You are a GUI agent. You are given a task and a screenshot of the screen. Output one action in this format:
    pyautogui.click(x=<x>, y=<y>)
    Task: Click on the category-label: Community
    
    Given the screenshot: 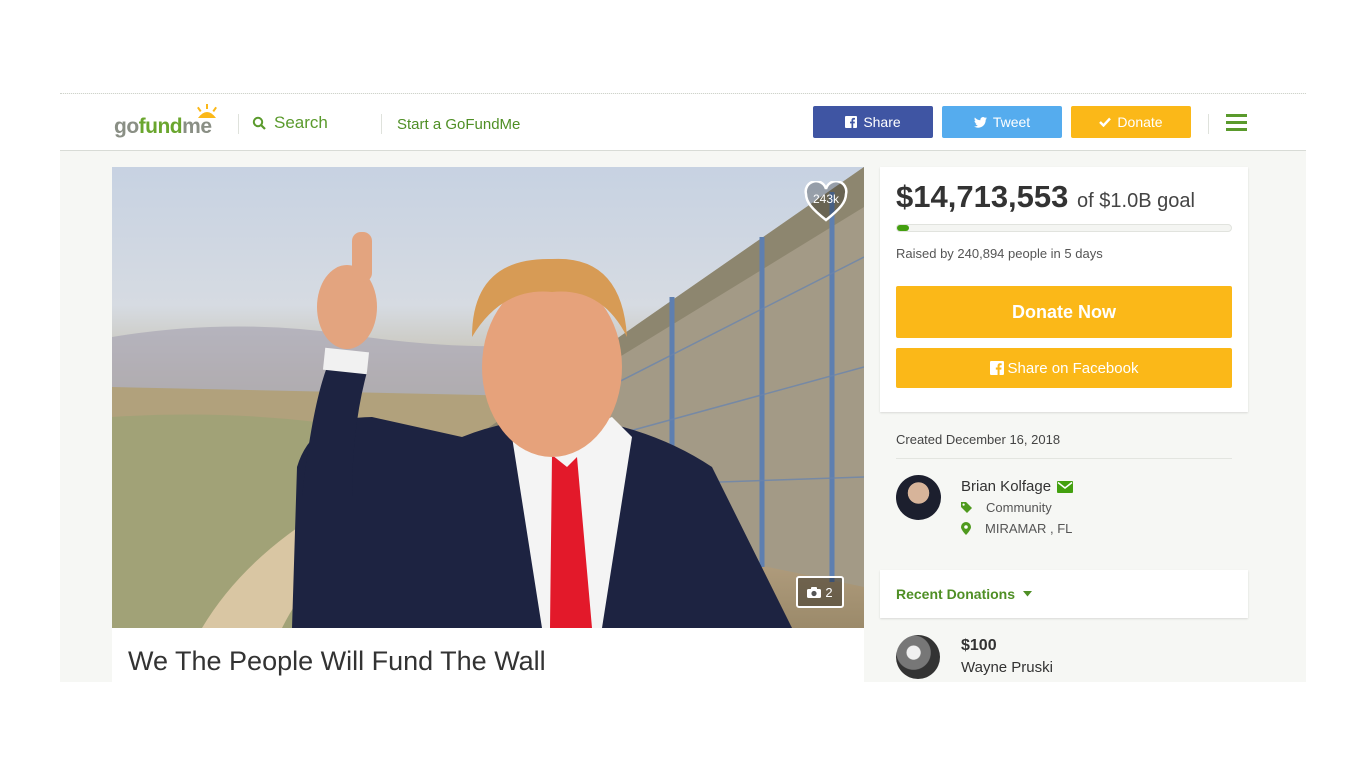 What is the action you would take?
    pyautogui.click(x=1019, y=507)
    